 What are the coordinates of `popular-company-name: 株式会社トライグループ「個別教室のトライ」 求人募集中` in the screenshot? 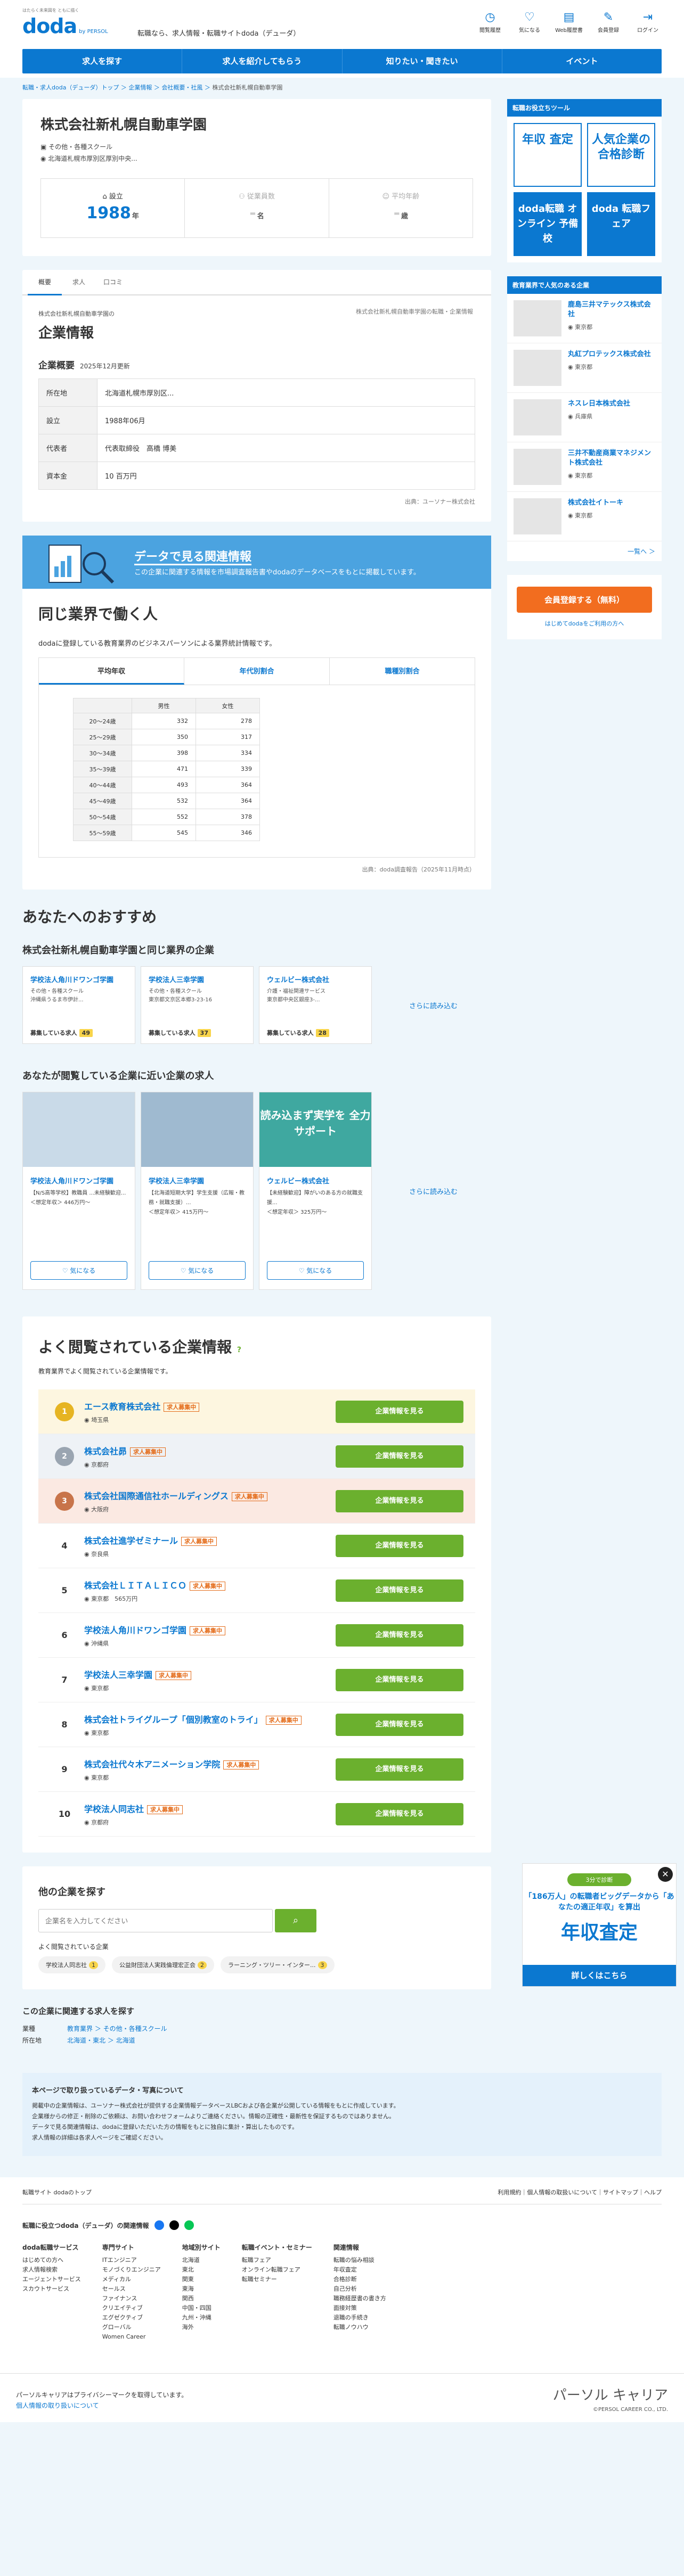 It's located at (210, 1719).